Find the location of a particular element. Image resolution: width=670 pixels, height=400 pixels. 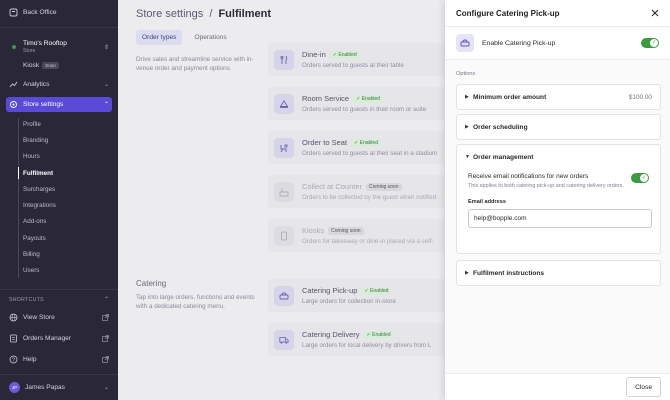

sidebar-subitem-surcharges: Surcharges is located at coordinates (39, 189).